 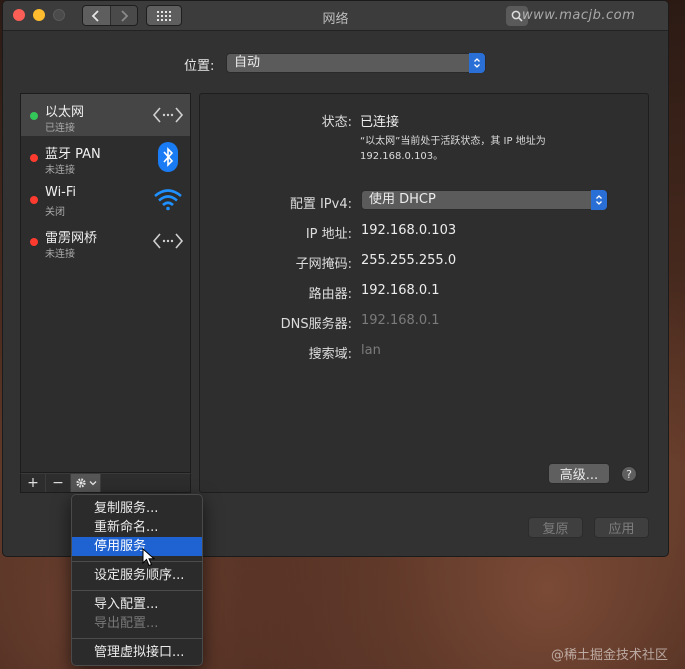 I want to click on service-name: Wi-Fi, so click(x=61, y=192).